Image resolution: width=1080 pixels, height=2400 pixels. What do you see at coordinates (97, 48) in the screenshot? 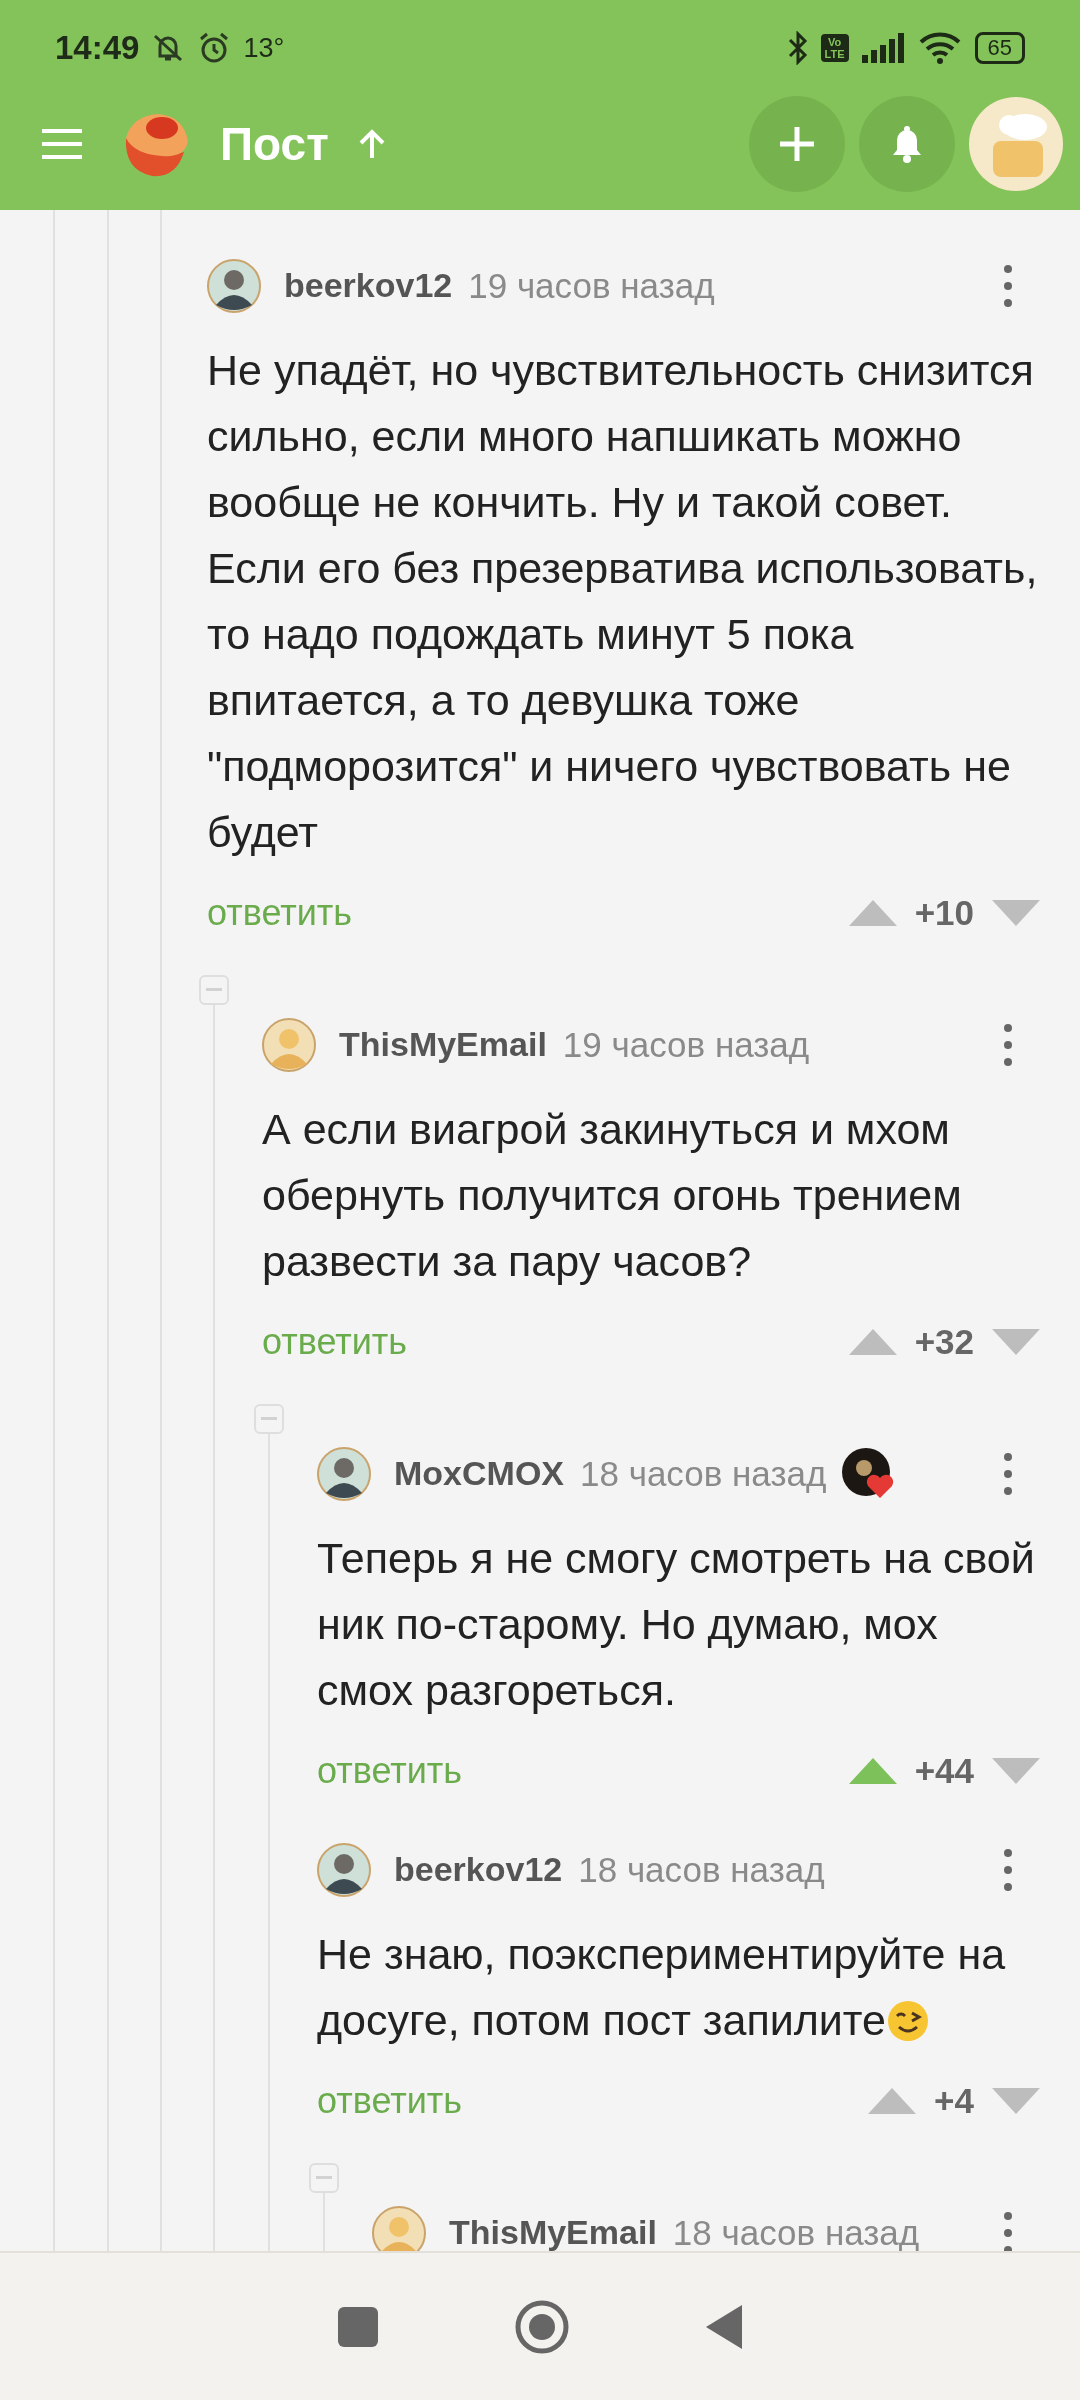
I see `status-time: 14:49` at bounding box center [97, 48].